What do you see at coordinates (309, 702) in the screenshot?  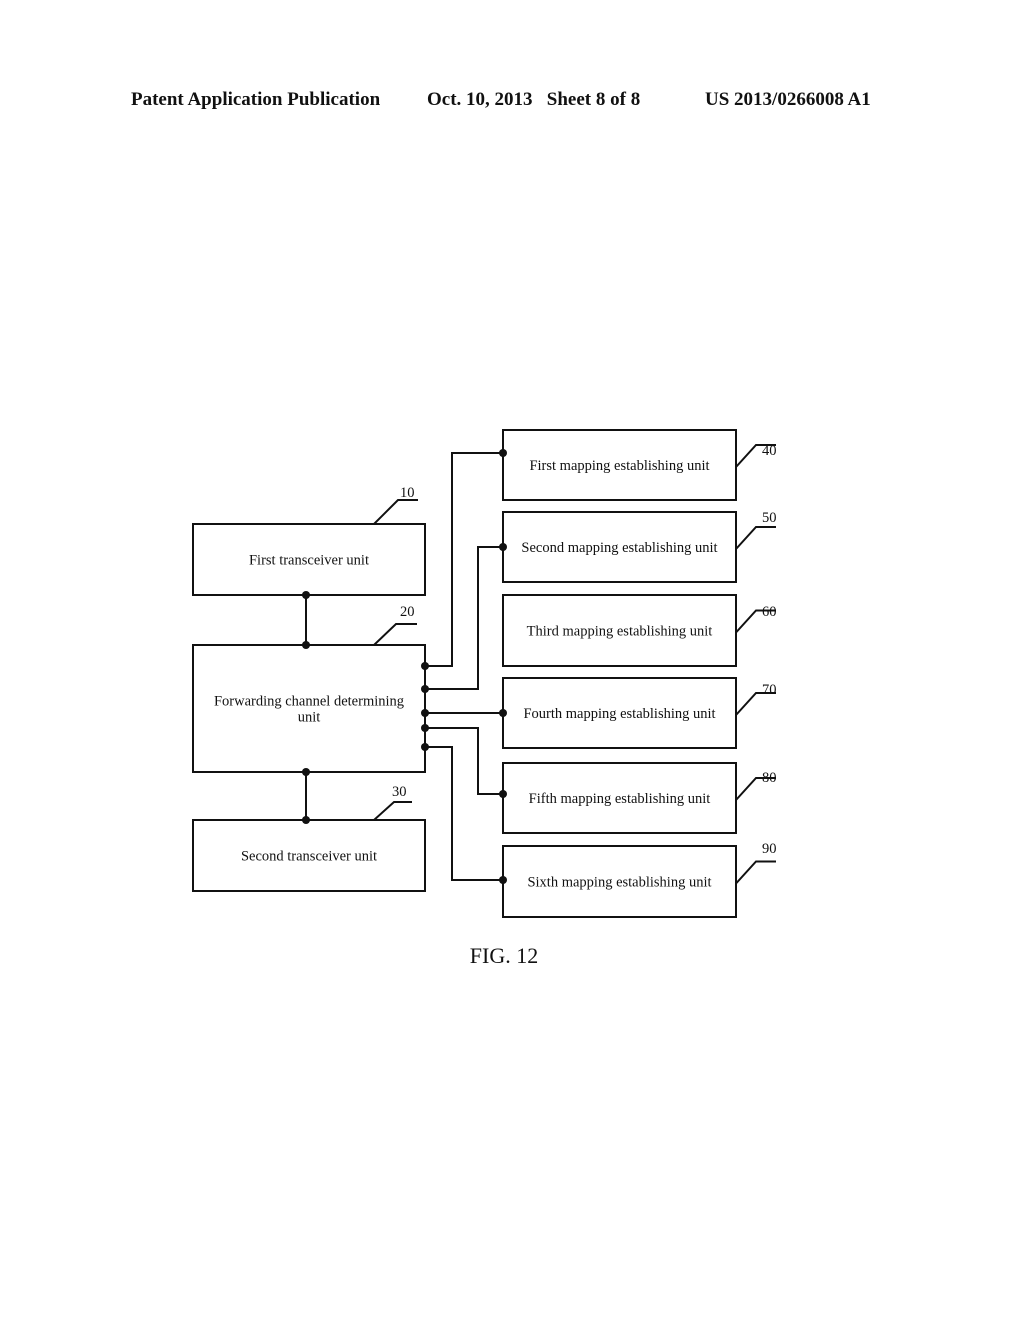 I see `unit-label-20: Forwarding channel determining` at bounding box center [309, 702].